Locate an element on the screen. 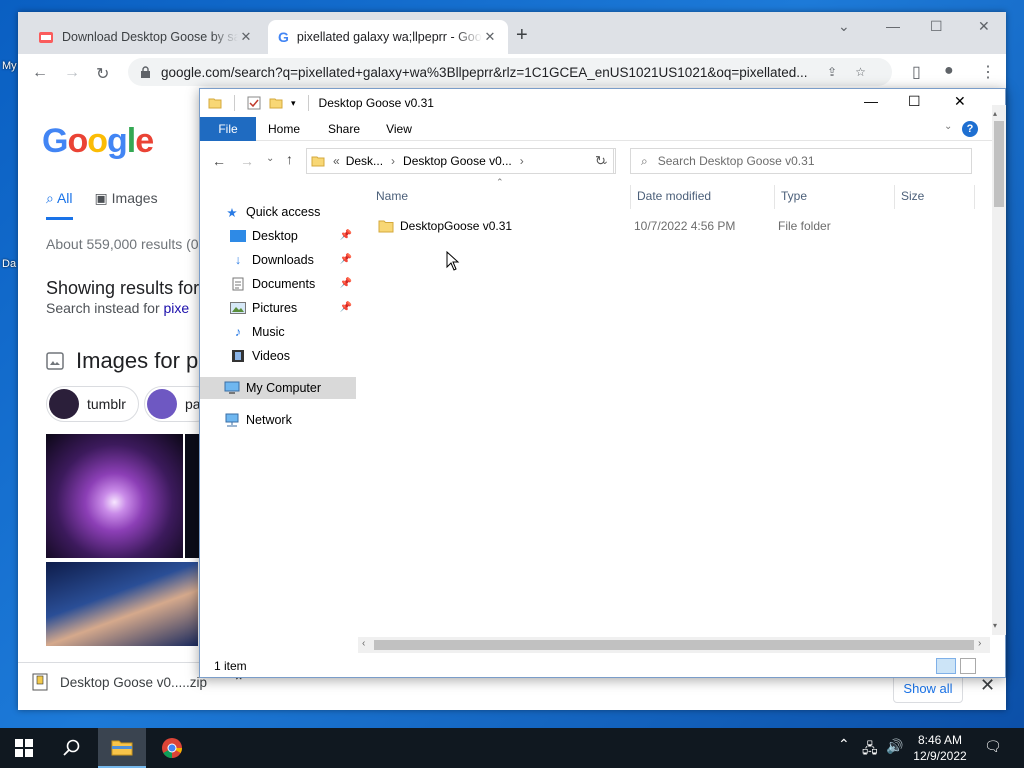 The width and height of the screenshot is (1024, 768). google-logo: Google is located at coordinates (98, 141).